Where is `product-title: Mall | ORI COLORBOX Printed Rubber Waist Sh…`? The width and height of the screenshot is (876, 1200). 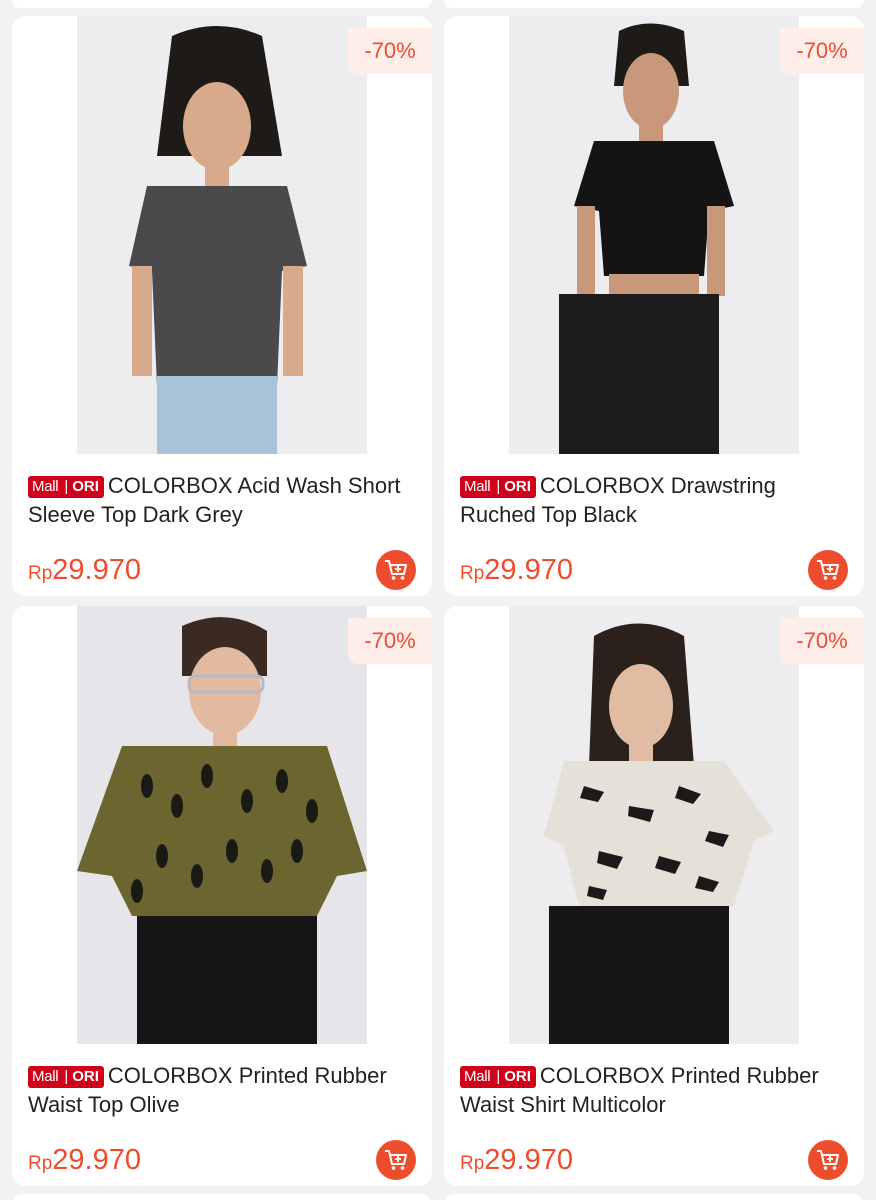
product-title: Mall | ORI COLORBOX Printed Rubber Waist Sh… is located at coordinates (658, 1090).